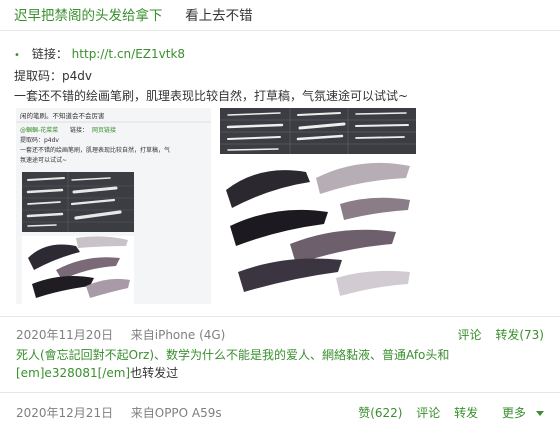 The width and height of the screenshot is (560, 435). I want to click on repost-button-2: 转发, so click(466, 413).